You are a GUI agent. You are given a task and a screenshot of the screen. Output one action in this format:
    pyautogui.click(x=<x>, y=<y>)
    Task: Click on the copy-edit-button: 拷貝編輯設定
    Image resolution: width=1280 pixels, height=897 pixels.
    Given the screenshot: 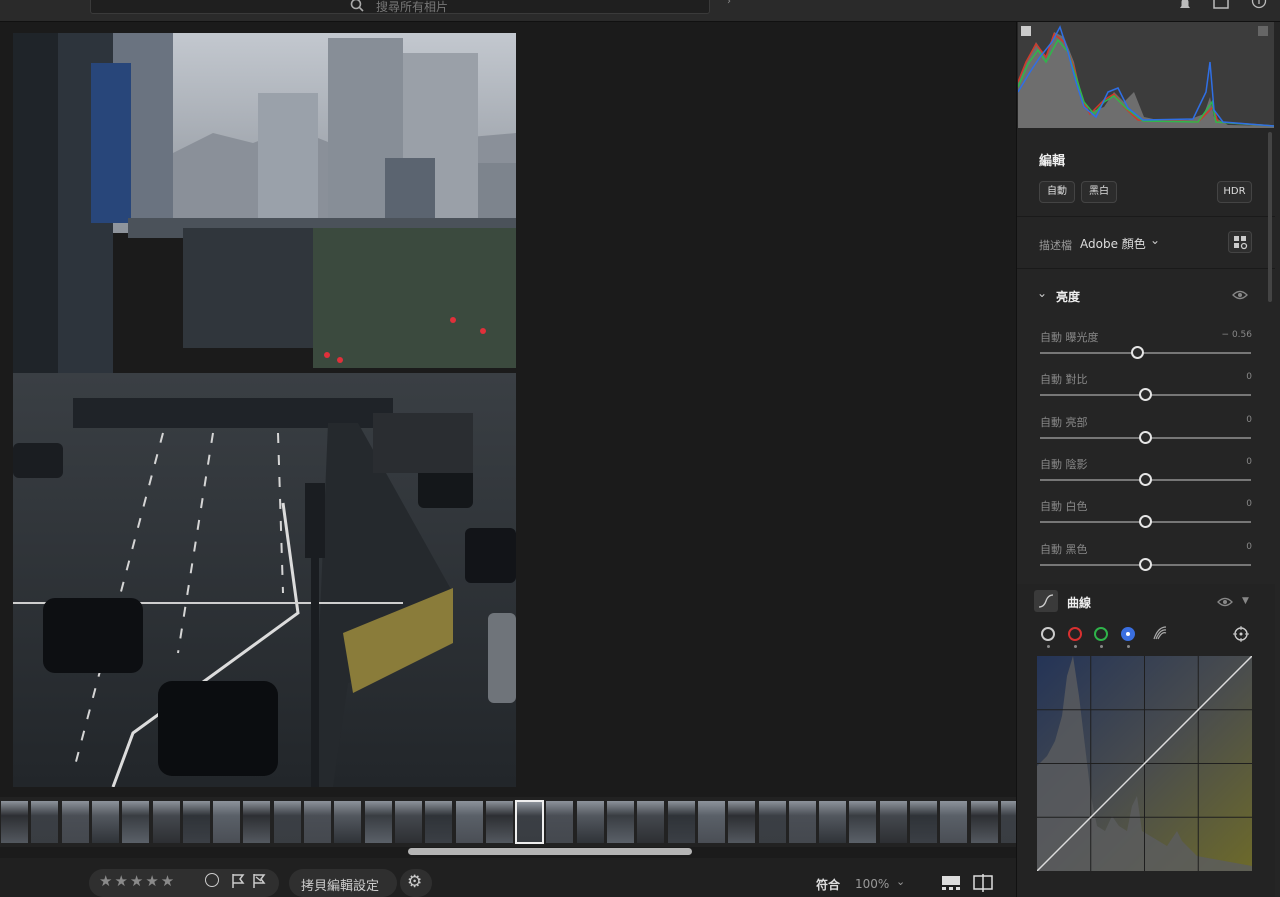 What is the action you would take?
    pyautogui.click(x=343, y=883)
    